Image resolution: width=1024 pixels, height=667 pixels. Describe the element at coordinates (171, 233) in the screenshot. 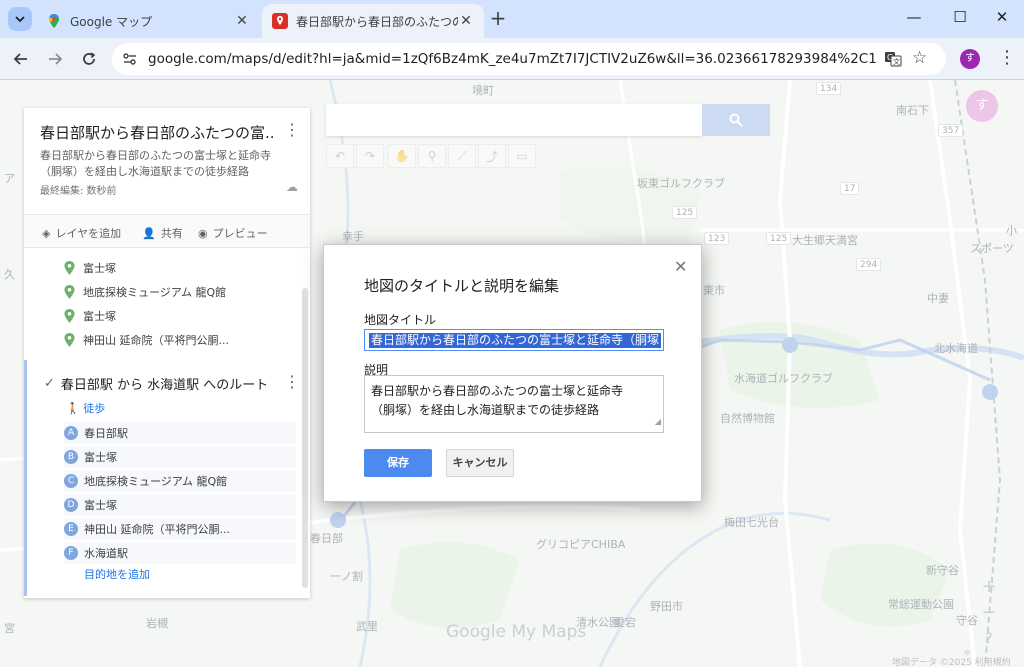

I see `share-label: 共有` at that location.